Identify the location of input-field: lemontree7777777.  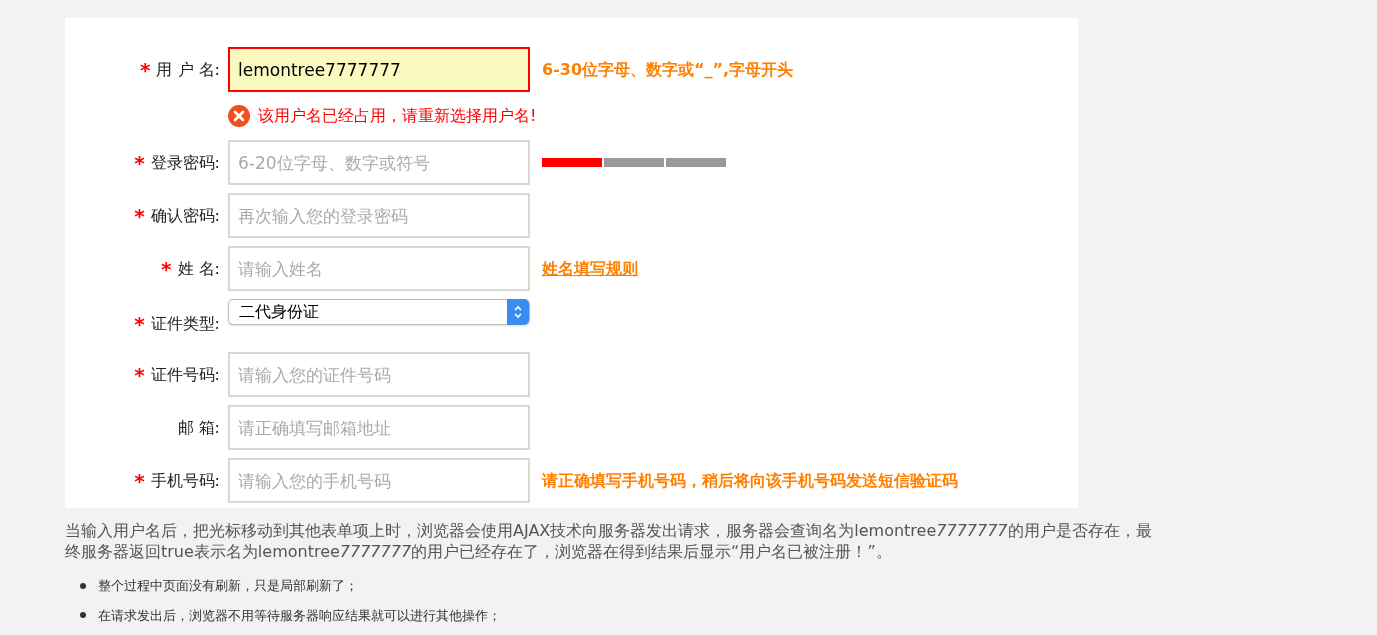
(379, 69).